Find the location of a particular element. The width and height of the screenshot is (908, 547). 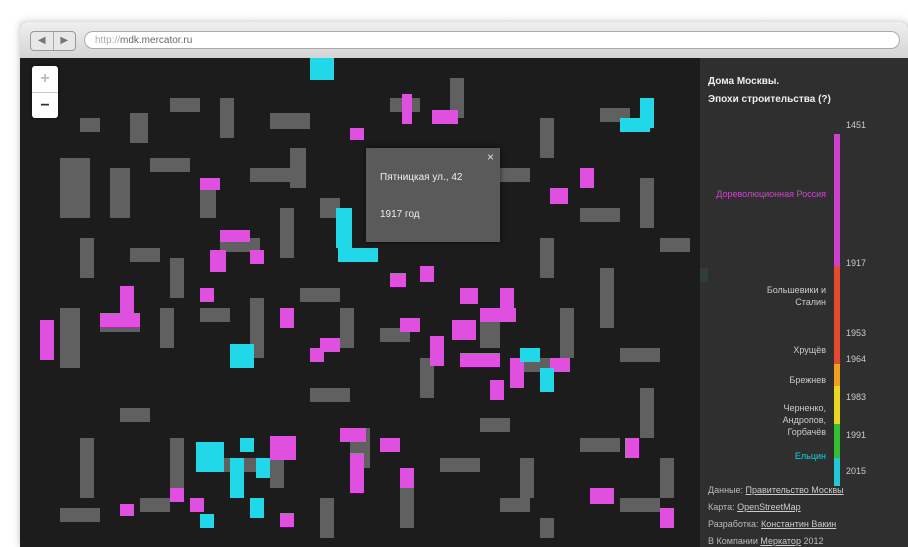

zoom-in-button: + is located at coordinates (45, 79).